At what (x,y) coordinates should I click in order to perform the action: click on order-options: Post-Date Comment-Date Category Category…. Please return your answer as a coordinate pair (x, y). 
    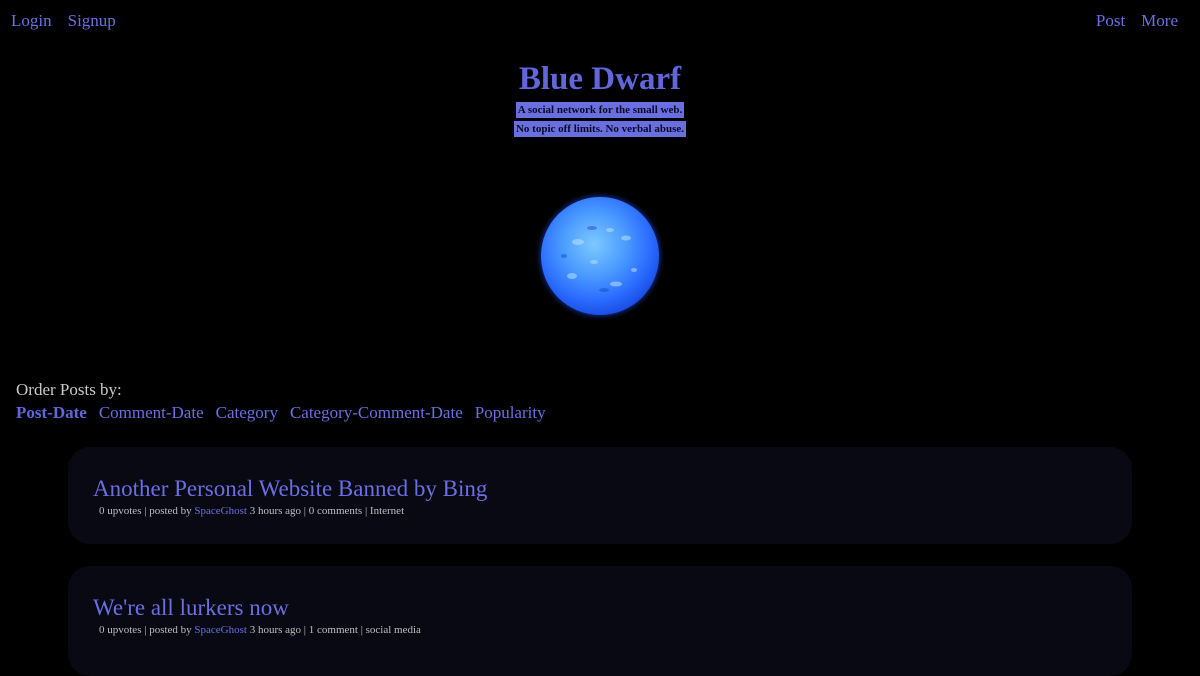
    Looking at the image, I should click on (281, 413).